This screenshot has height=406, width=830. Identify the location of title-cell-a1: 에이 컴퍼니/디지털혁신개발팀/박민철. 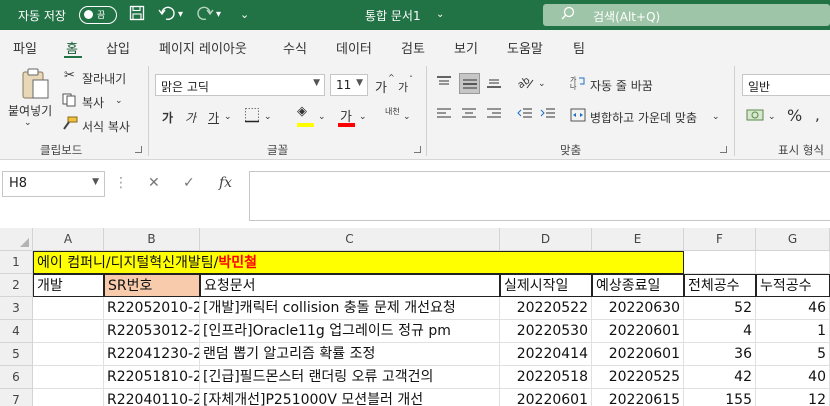
(358, 262).